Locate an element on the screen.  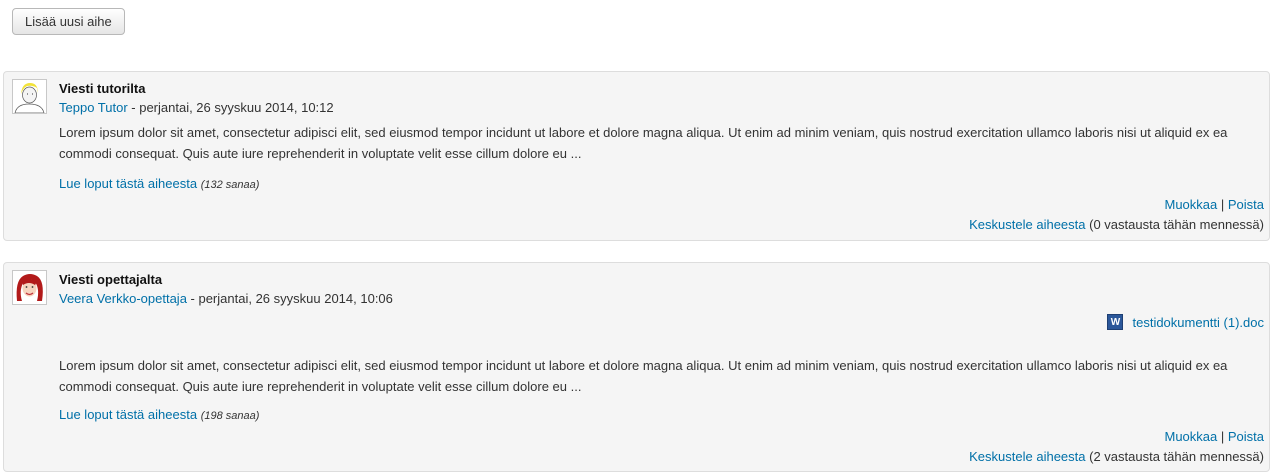
post-subject: Viesti opettajalta is located at coordinates (111, 279).